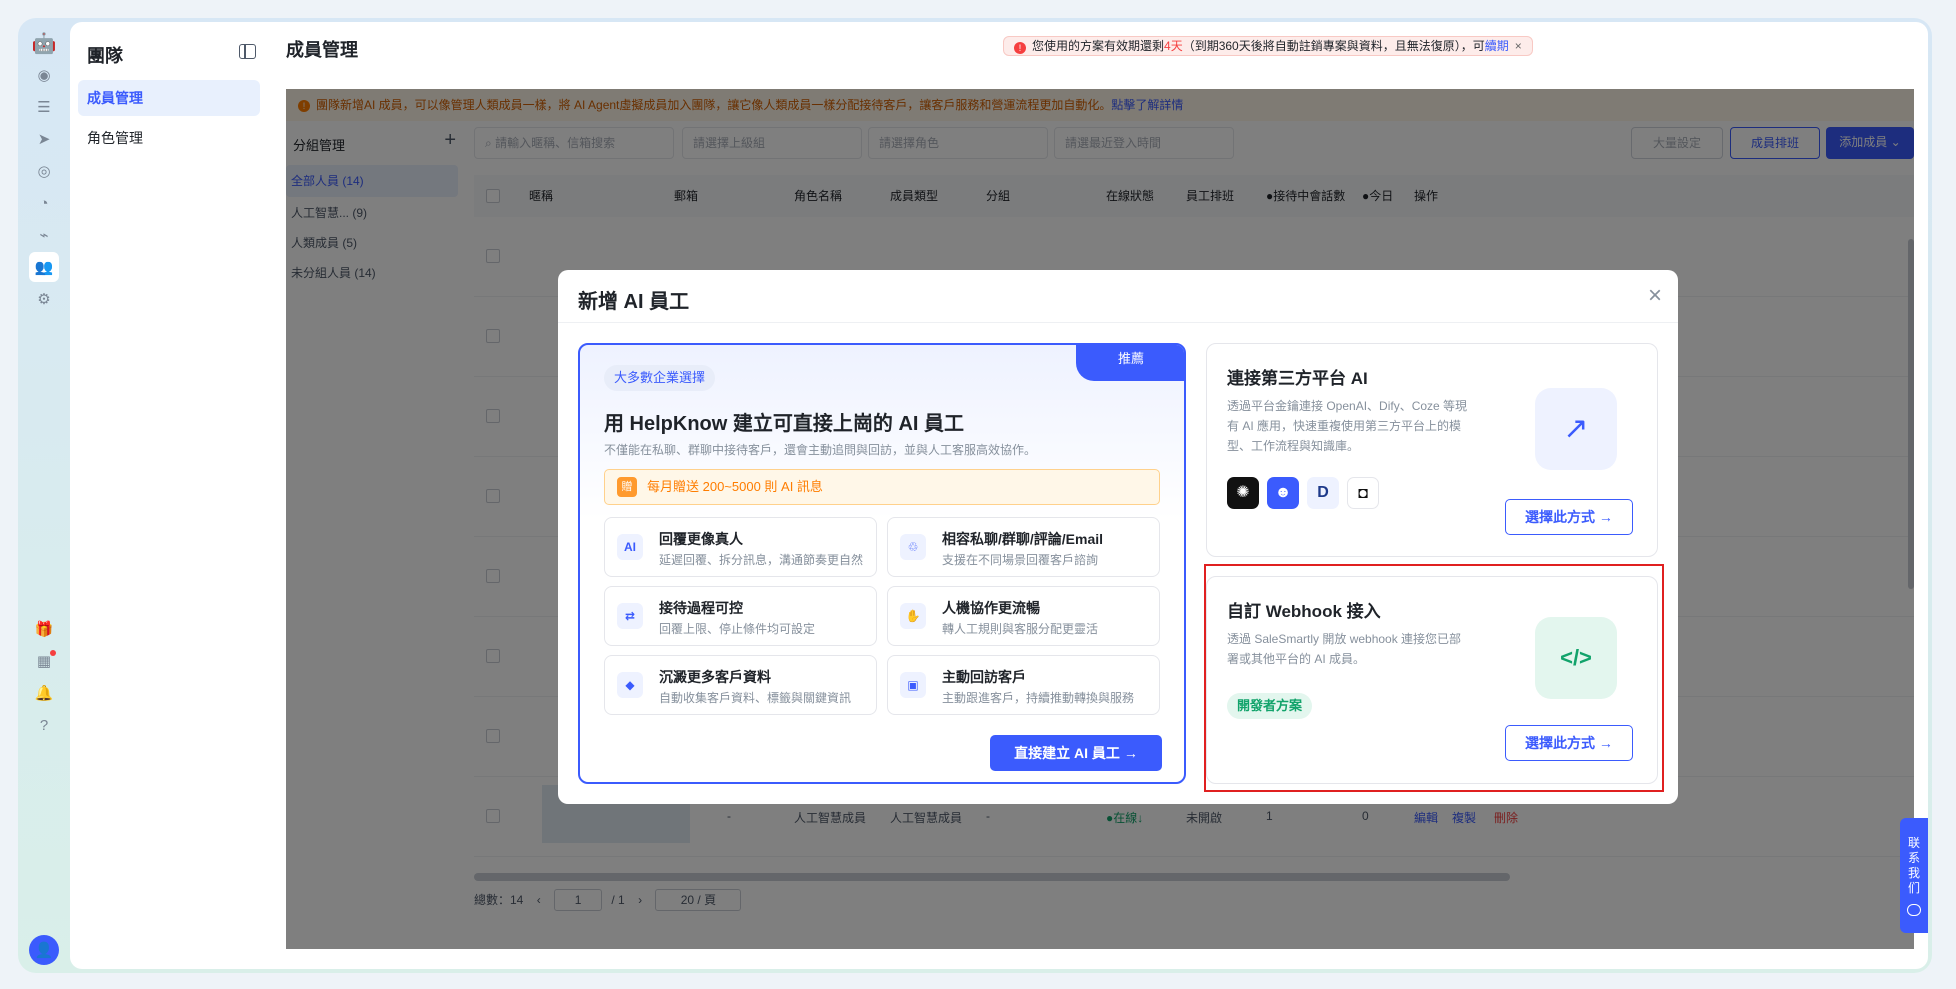 The image size is (1956, 989). Describe the element at coordinates (630, 547) in the screenshot. I see `ai-reply-icon: AI` at that location.